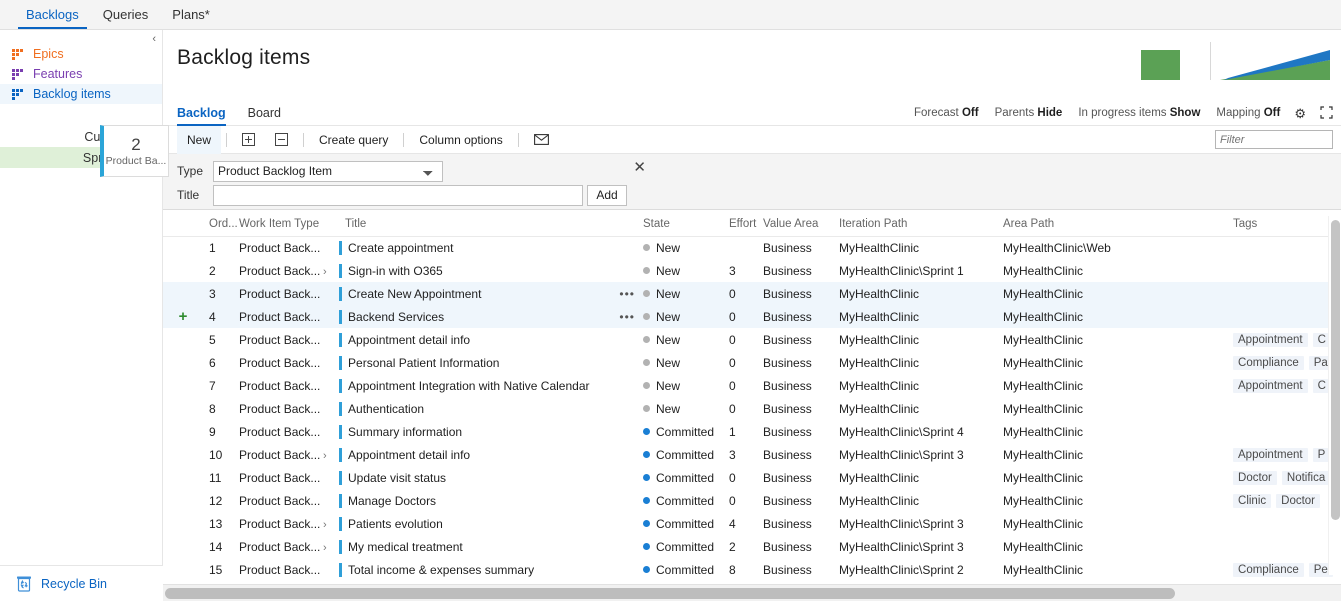 The image size is (1341, 601). What do you see at coordinates (183, 316) in the screenshot?
I see `add-child-icon: +` at bounding box center [183, 316].